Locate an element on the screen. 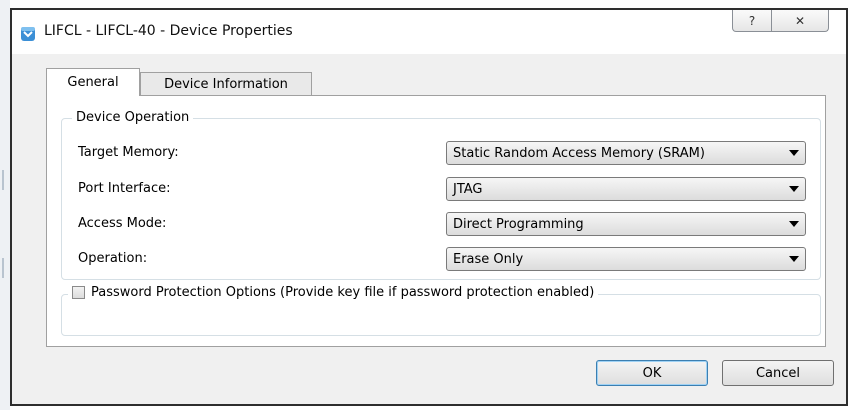 Image resolution: width=854 pixels, height=410 pixels. port-interface-label: Port Interface: is located at coordinates (124, 188).